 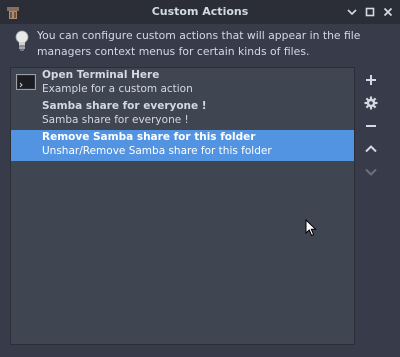 I want to click on titlebar: Custom Actions, so click(x=200, y=12).